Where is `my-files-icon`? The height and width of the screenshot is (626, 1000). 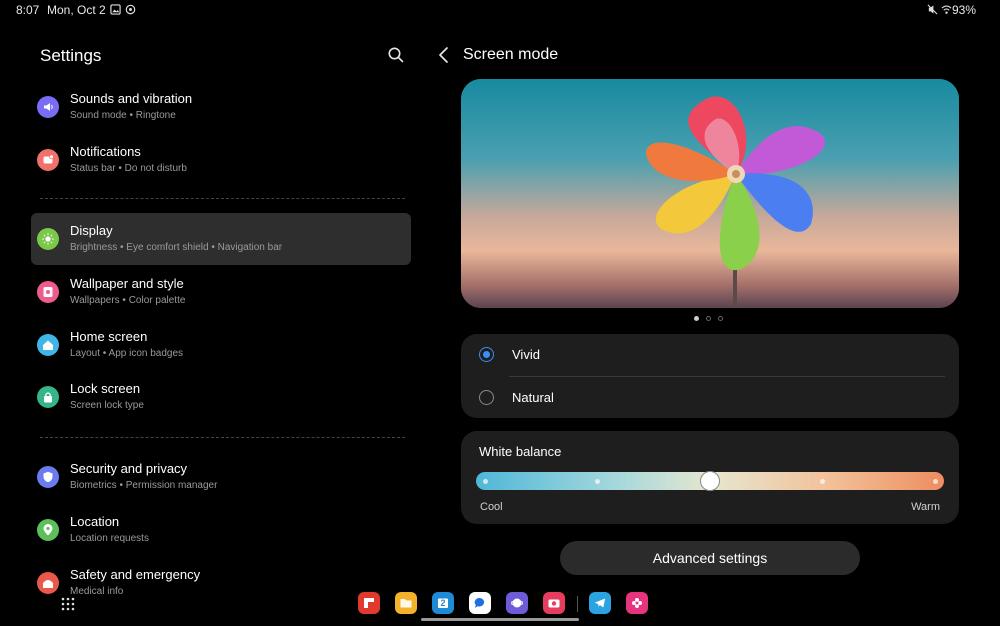
my-files-icon is located at coordinates (406, 603).